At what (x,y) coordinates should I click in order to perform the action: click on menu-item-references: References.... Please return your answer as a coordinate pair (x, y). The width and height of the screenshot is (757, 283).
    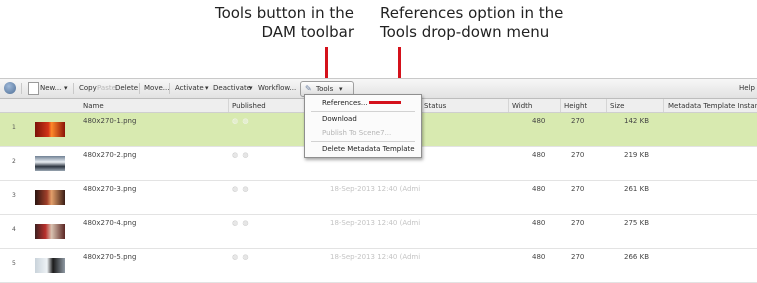
    Looking at the image, I should click on (345, 103).